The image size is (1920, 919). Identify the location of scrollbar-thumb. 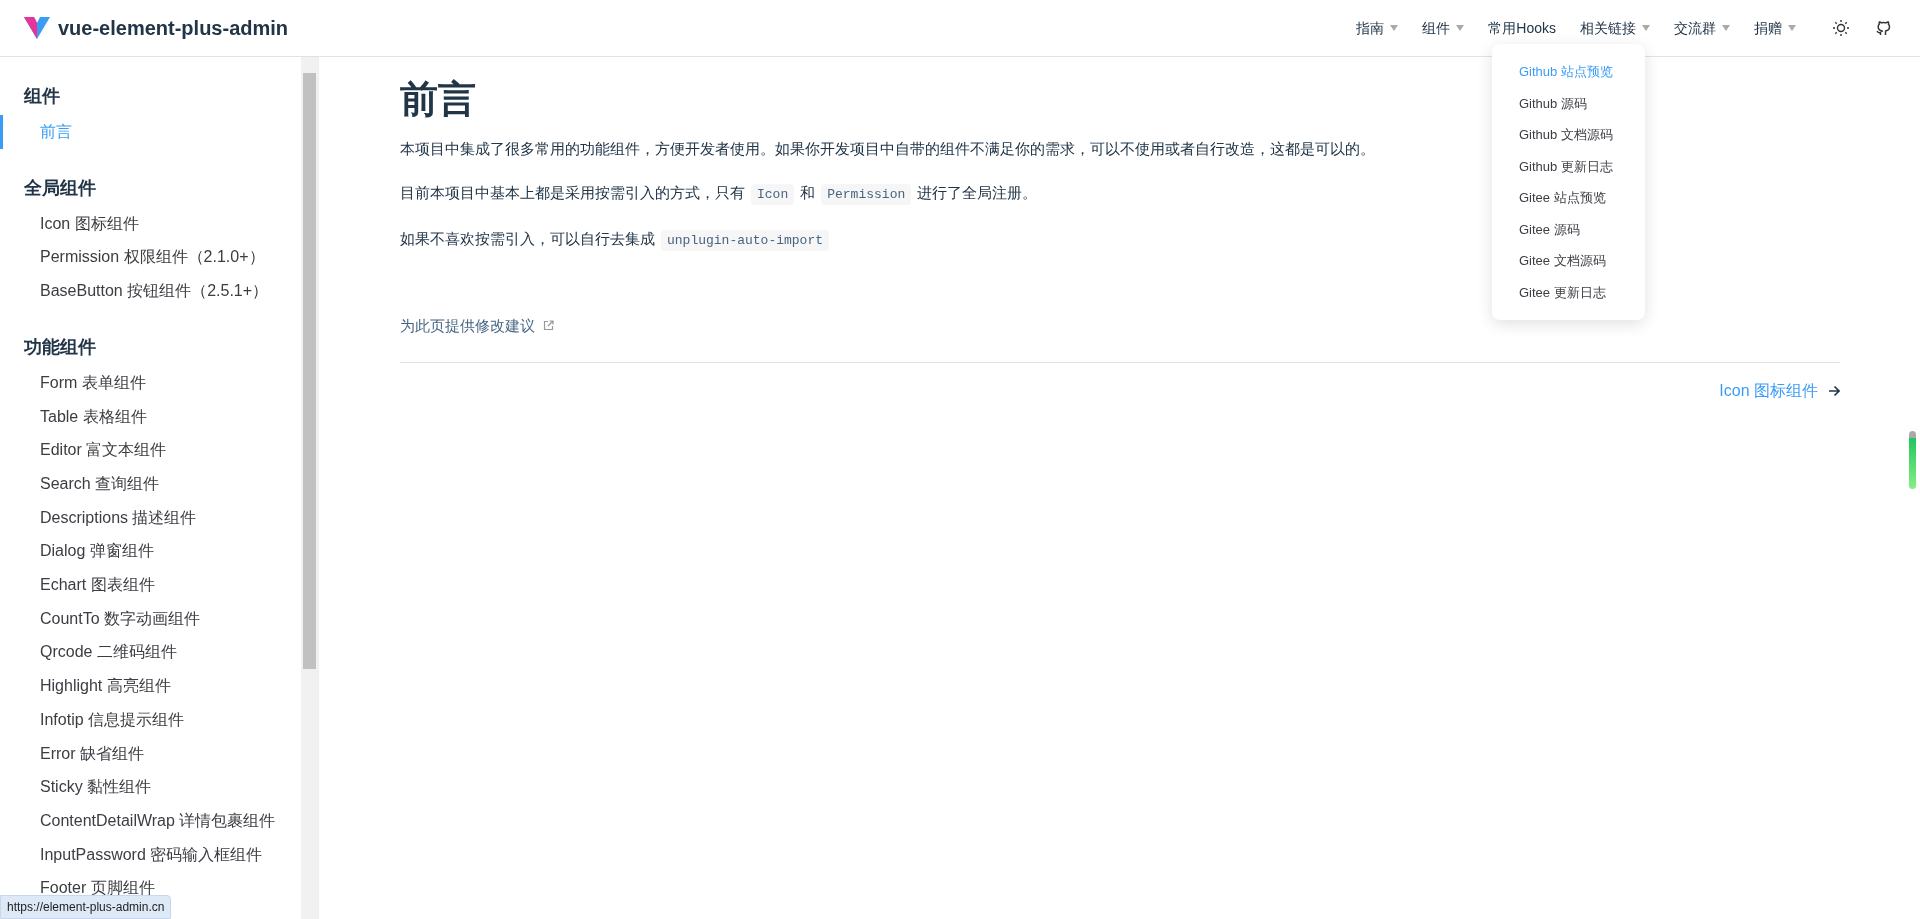
(309, 371).